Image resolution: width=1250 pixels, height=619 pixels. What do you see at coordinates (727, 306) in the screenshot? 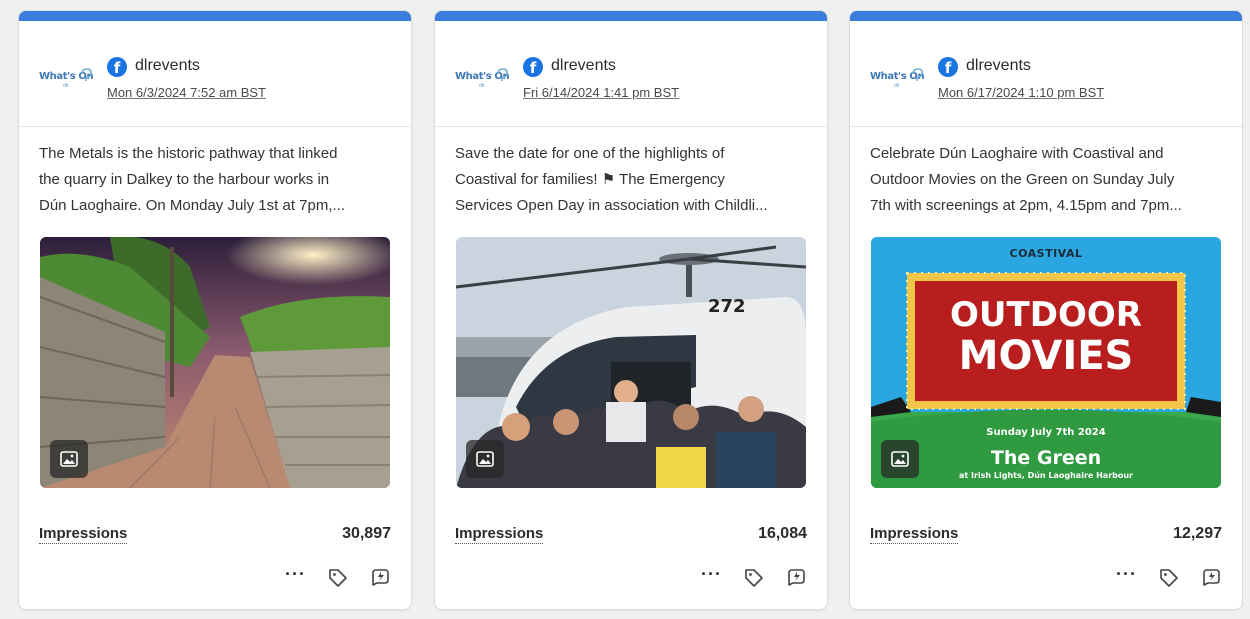
I see `helicopter-number: 272` at bounding box center [727, 306].